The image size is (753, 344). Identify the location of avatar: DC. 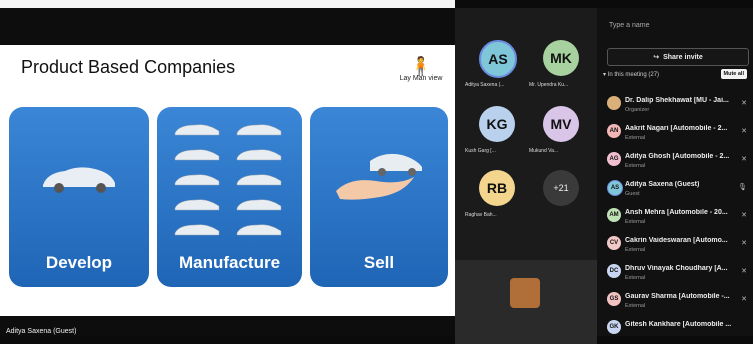
(614, 271).